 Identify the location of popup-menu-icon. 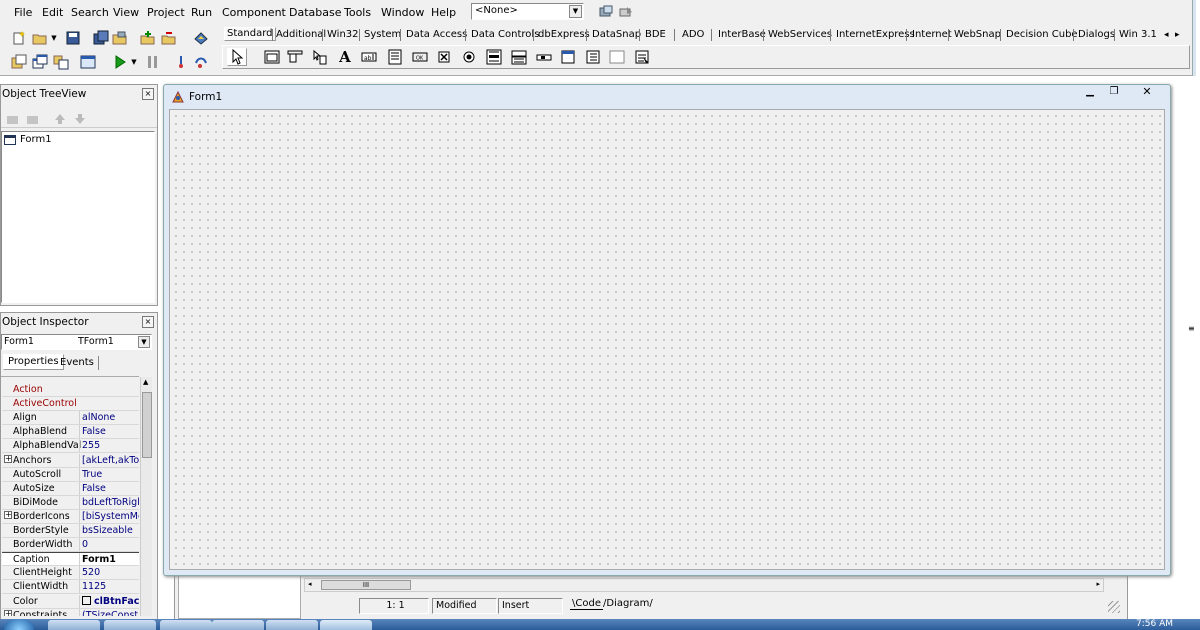
(320, 57).